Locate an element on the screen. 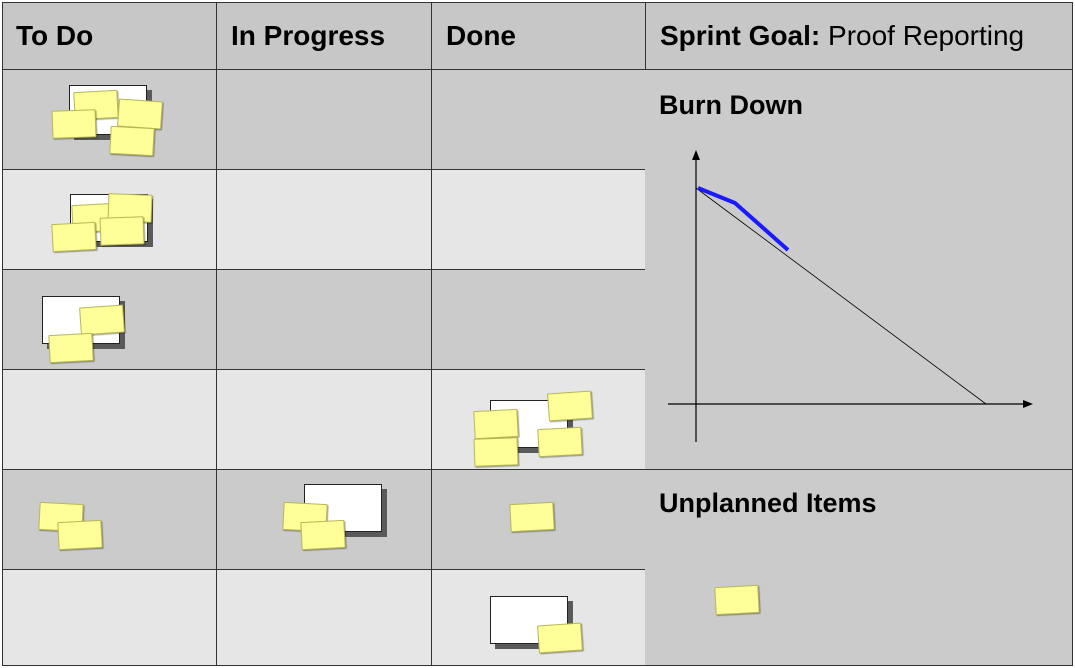 The image size is (1075, 668). column-header-in-progress: In Progress is located at coordinates (324, 35).